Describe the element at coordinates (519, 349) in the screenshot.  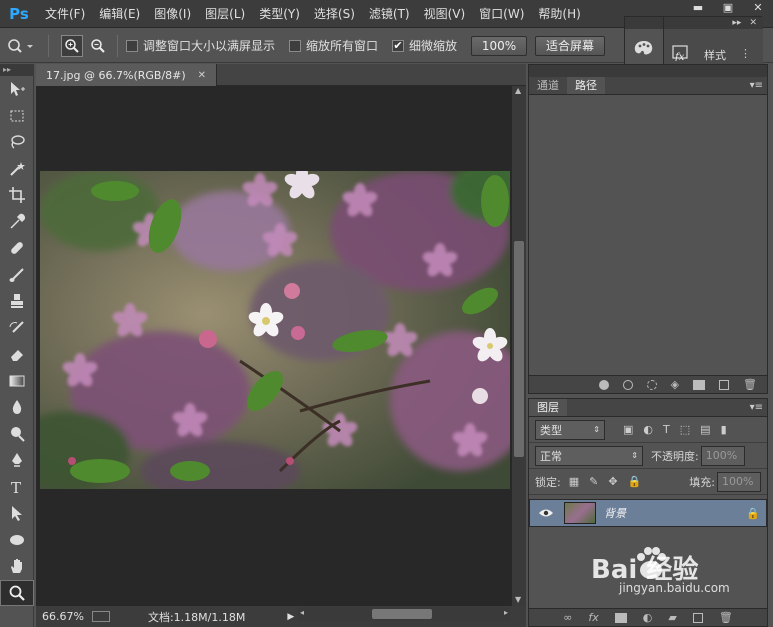
I see `vertical-scroll-thumb` at that location.